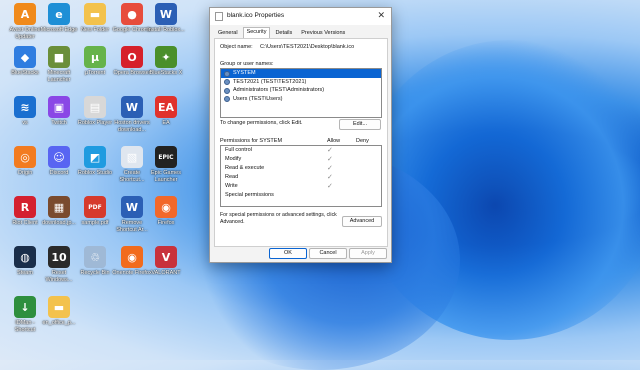 Image resolution: width=640 pixels, height=370 pixels. Describe the element at coordinates (59, 76) in the screenshot. I see `desktop-icon-label: Minecraft Launcher` at that location.